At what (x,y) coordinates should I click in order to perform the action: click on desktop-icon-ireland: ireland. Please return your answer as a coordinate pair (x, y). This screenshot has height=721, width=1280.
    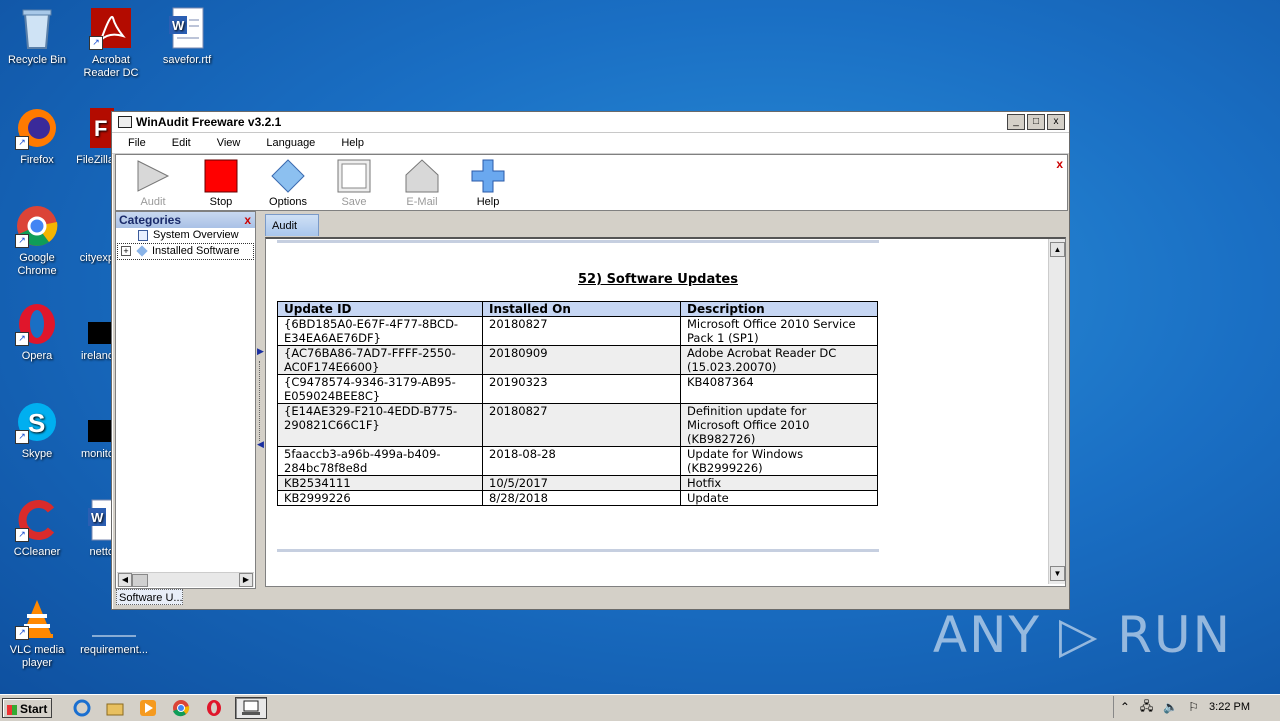
    Looking at the image, I should click on (94, 332).